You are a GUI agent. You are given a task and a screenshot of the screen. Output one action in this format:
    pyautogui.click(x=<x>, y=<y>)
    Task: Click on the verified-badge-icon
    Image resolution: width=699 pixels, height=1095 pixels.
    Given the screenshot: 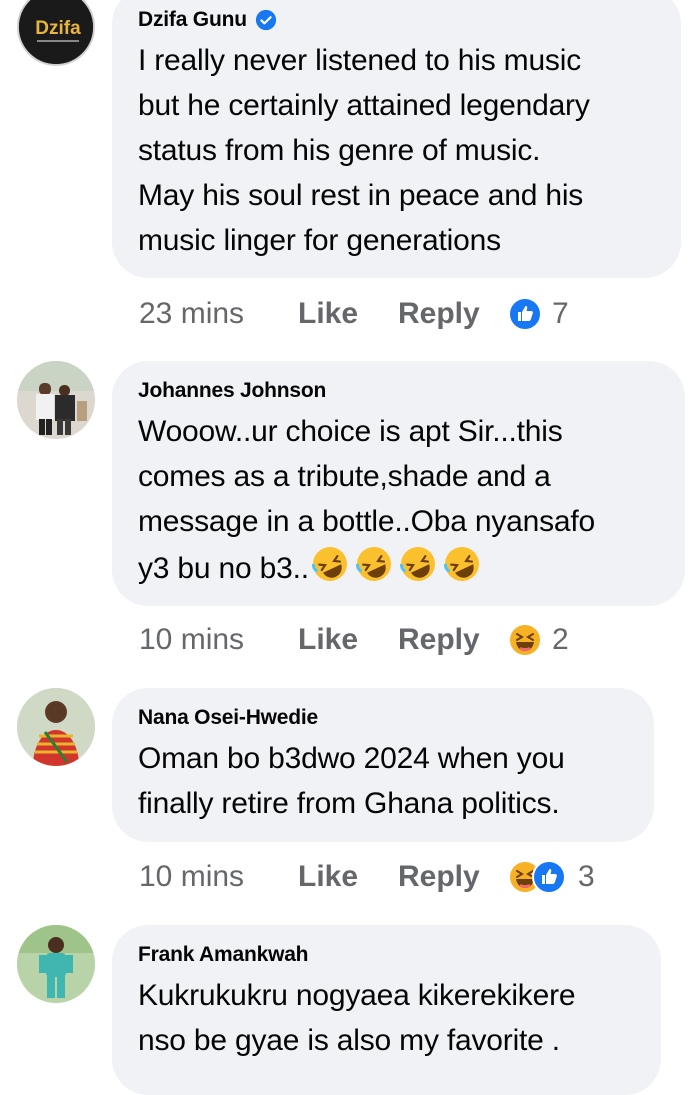 What is the action you would take?
    pyautogui.click(x=265, y=20)
    